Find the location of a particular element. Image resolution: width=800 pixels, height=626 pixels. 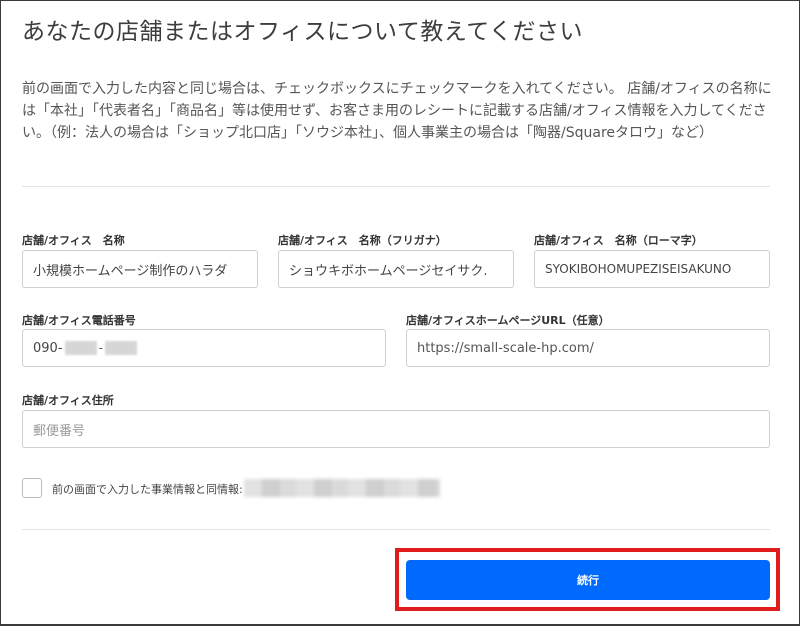

phone-value-prefix: 090- is located at coordinates (48, 348).